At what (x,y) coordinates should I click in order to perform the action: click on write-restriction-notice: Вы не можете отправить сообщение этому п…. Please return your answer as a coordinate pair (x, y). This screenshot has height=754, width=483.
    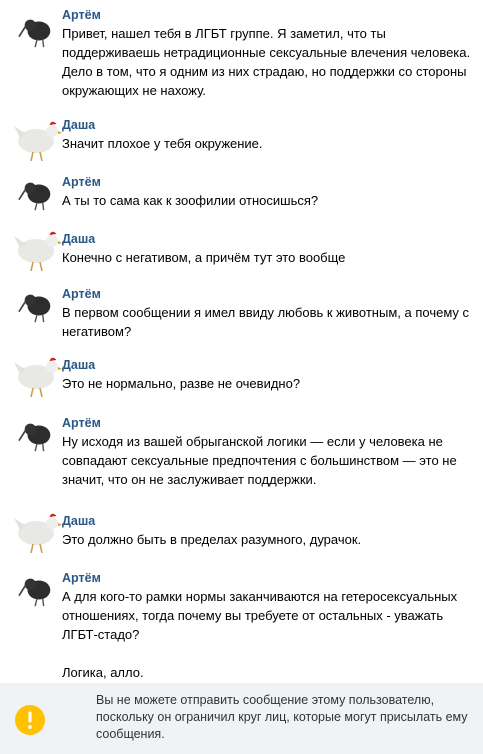
    Looking at the image, I should click on (241, 718).